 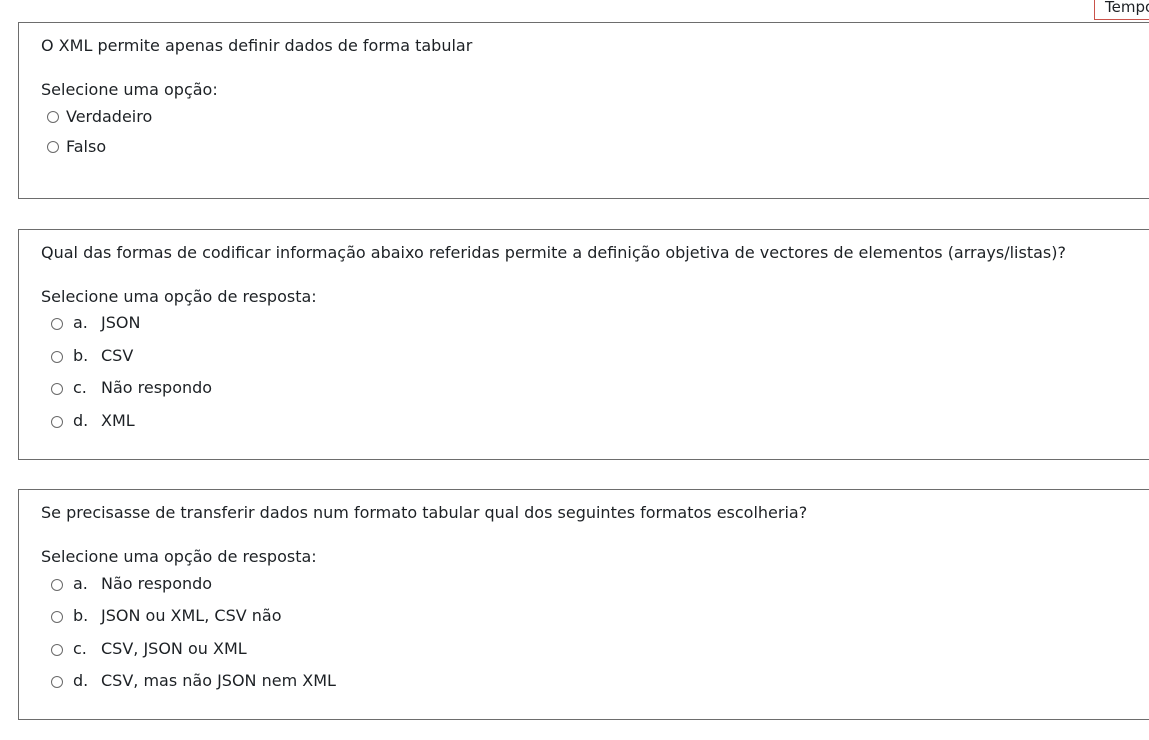 What do you see at coordinates (121, 322) in the screenshot?
I see `option-label: JSON` at bounding box center [121, 322].